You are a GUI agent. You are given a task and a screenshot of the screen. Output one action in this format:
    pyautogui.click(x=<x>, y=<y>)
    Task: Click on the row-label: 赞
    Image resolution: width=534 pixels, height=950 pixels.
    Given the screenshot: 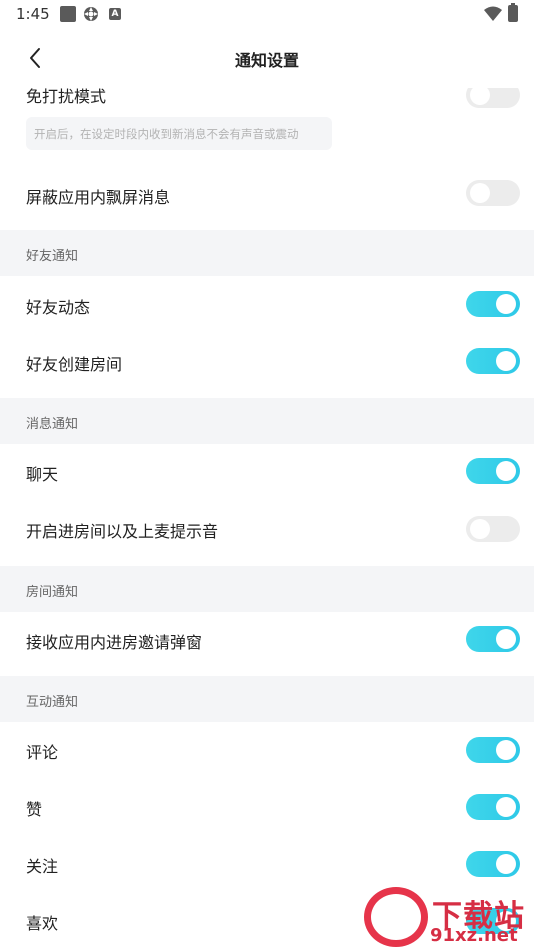 What is the action you would take?
    pyautogui.click(x=34, y=809)
    